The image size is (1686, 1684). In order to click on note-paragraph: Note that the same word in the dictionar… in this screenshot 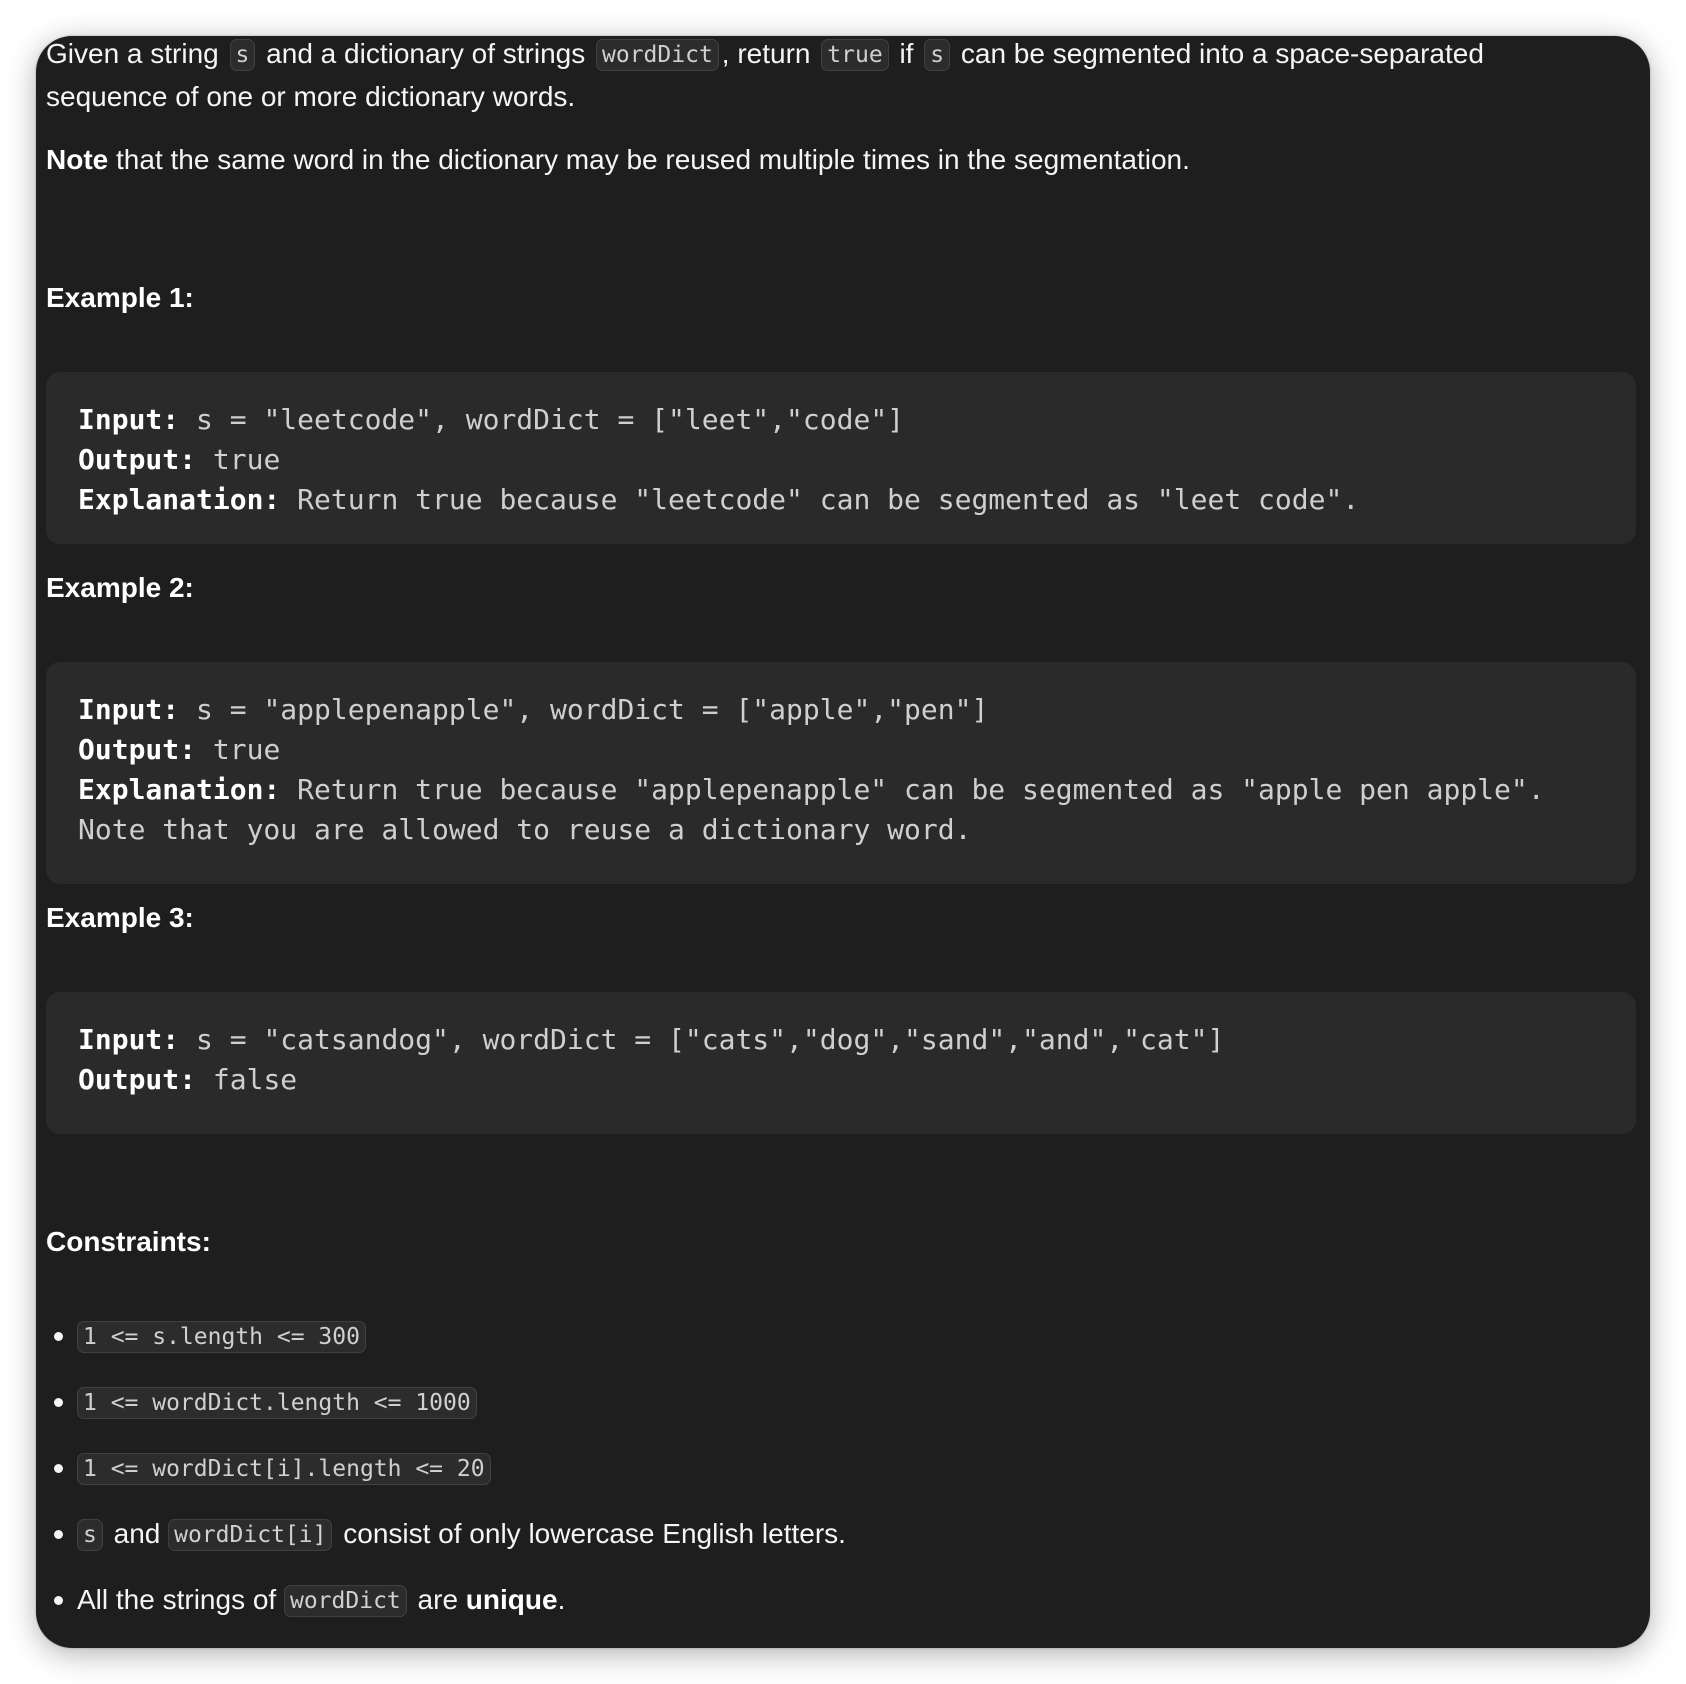, I will do `click(618, 160)`.